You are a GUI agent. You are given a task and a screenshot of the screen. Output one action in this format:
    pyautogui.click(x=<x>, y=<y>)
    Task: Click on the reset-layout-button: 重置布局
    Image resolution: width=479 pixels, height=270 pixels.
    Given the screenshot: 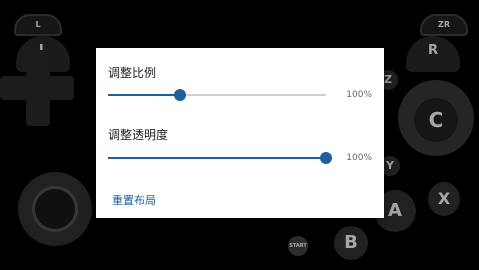 What is the action you would take?
    pyautogui.click(x=134, y=200)
    